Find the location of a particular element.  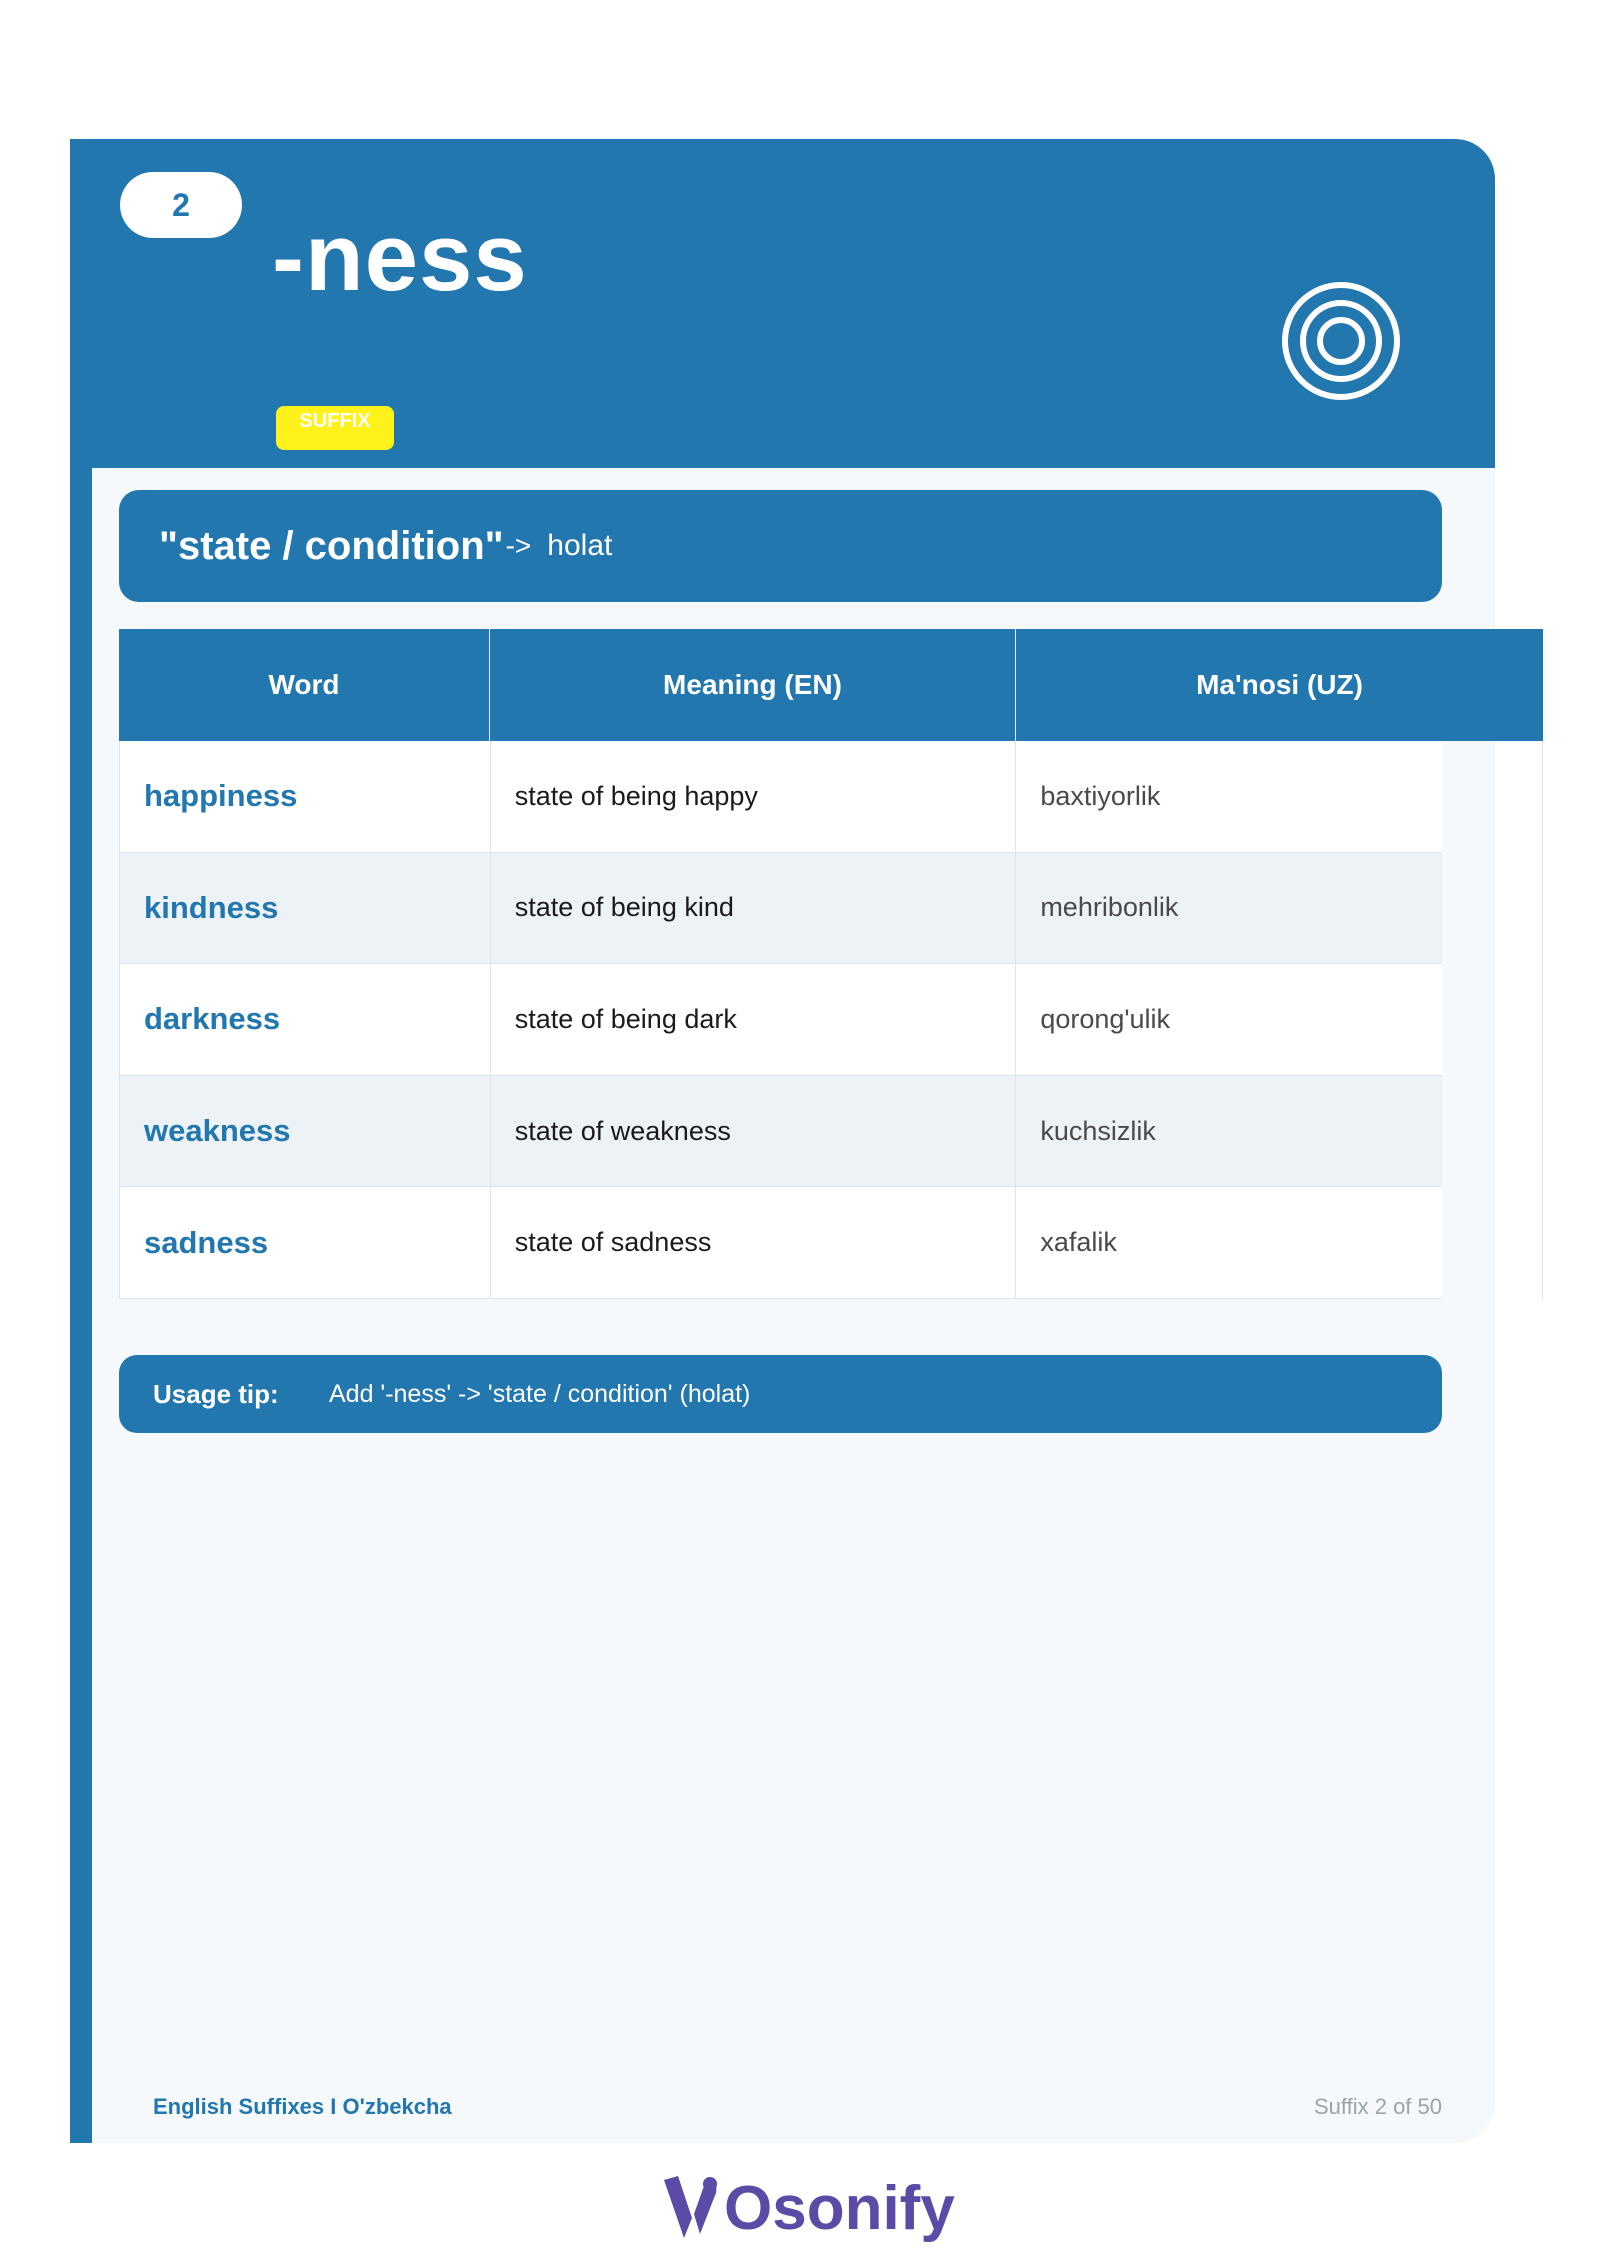

table-row: weakness state of weakness kuchsizlik is located at coordinates (780, 1131).